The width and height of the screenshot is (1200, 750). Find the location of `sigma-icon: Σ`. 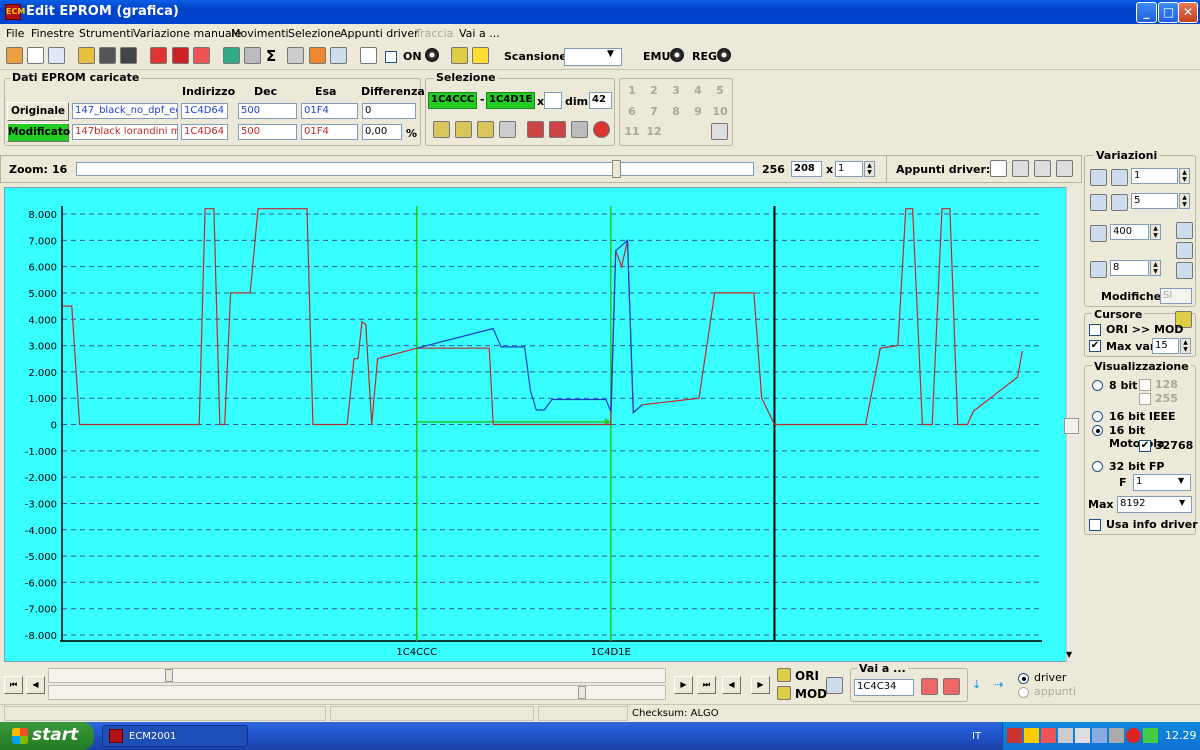

sigma-icon: Σ is located at coordinates (271, 56).